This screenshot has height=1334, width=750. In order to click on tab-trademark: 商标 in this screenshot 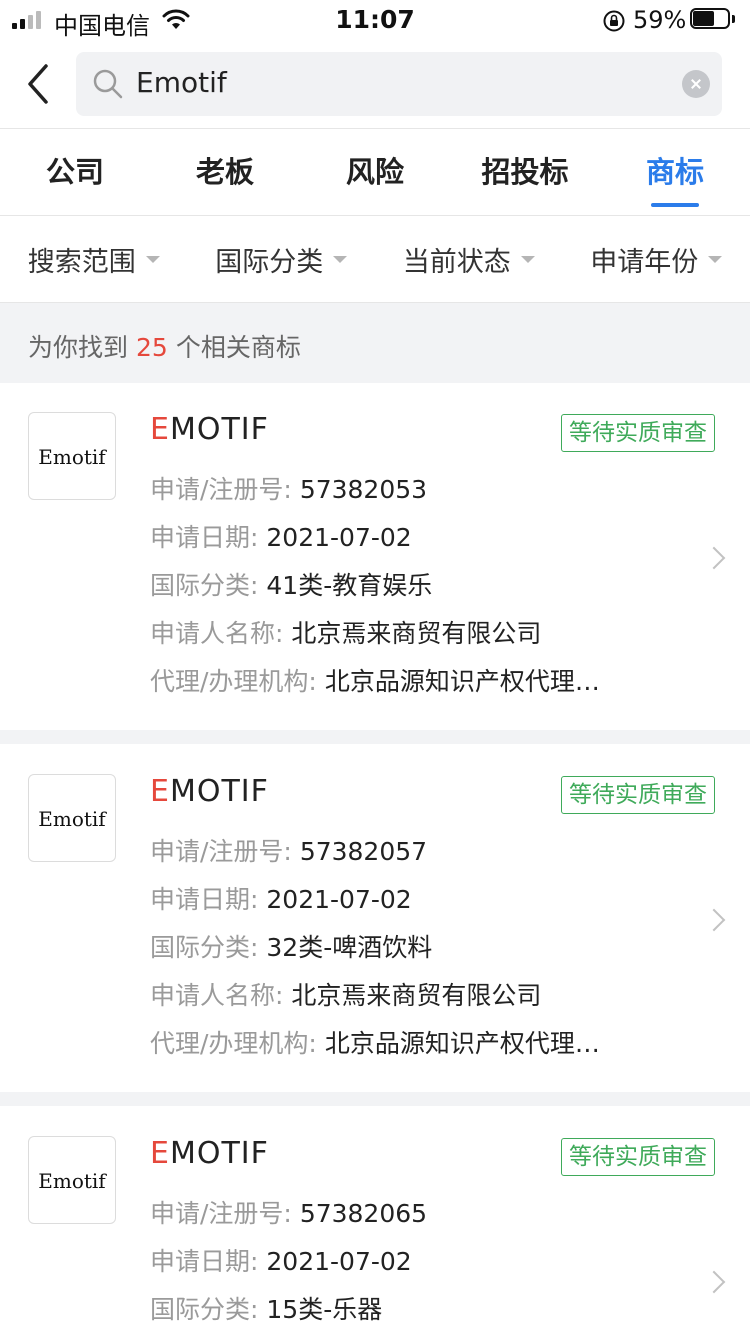, I will do `click(675, 172)`.